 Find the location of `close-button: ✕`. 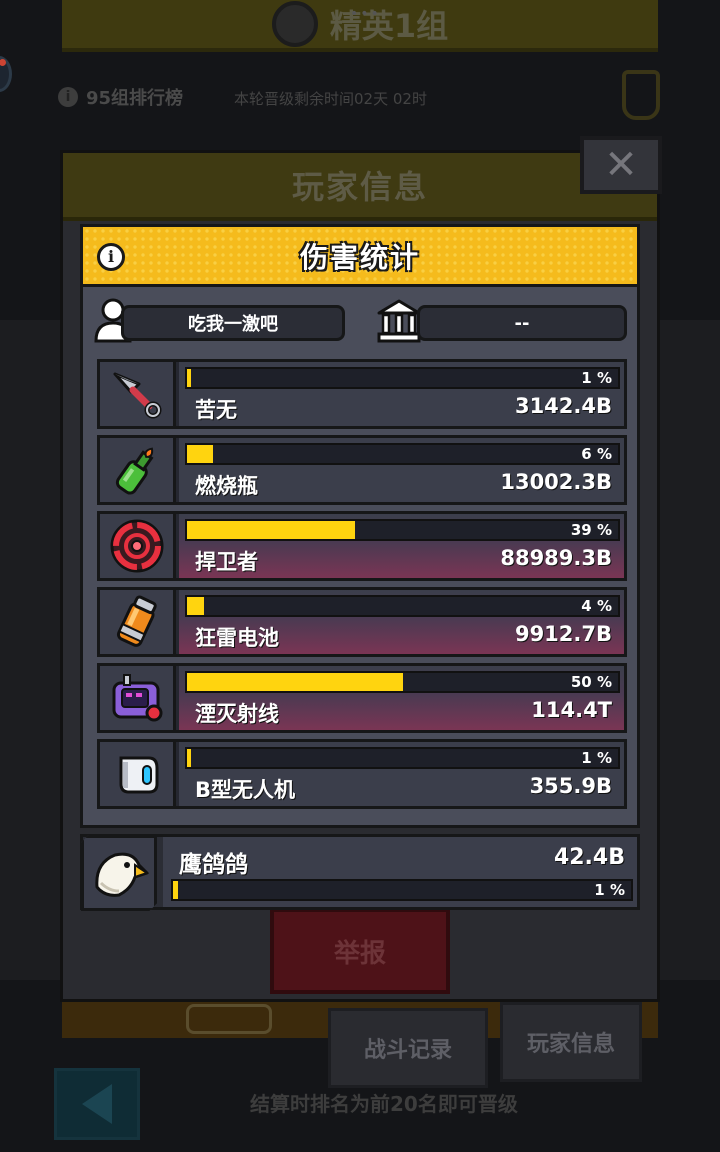

close-button: ✕ is located at coordinates (621, 165).